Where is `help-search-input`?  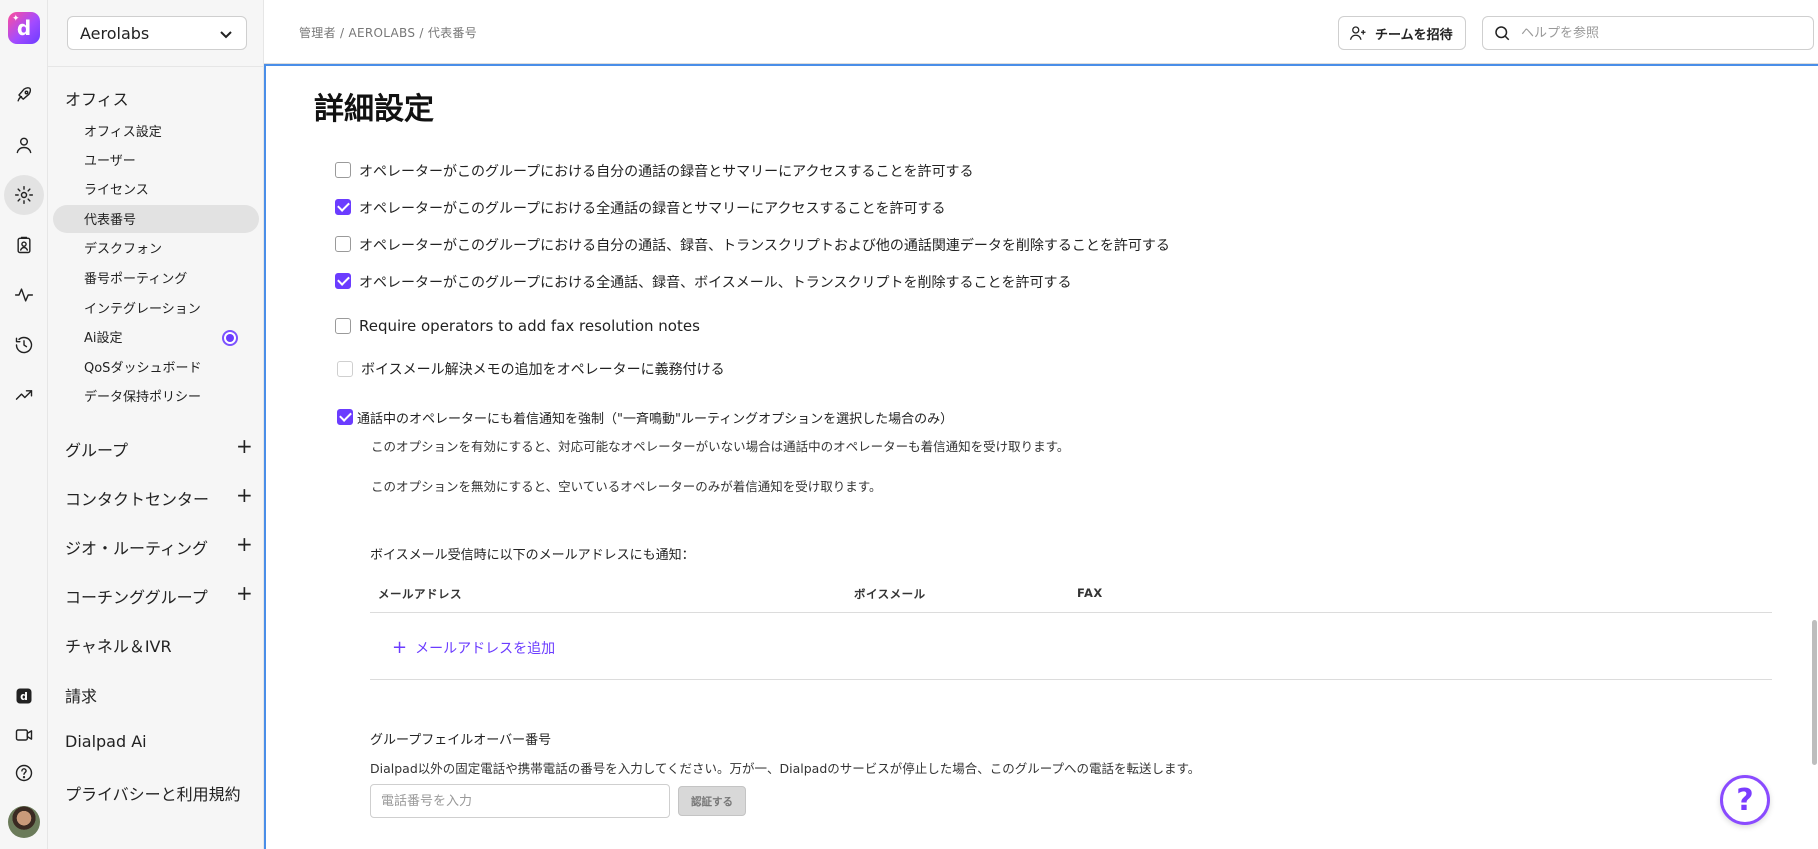
help-search-input is located at coordinates (1661, 33).